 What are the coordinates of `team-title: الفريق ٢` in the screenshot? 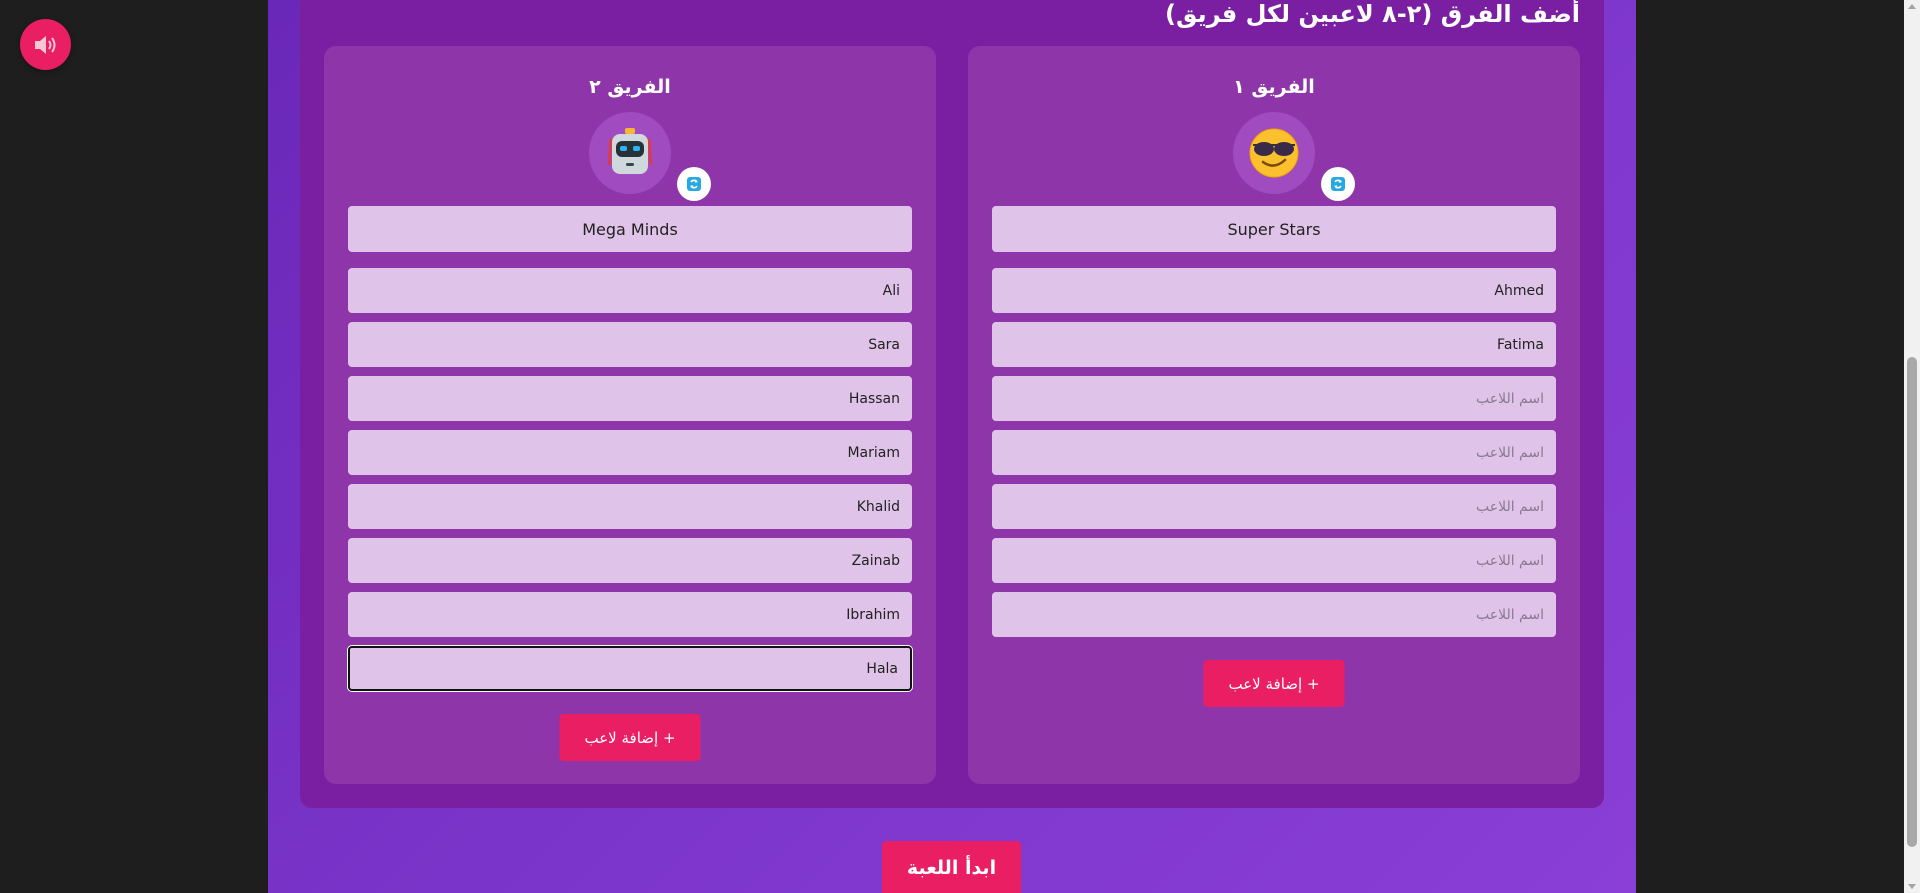 It's located at (630, 87).